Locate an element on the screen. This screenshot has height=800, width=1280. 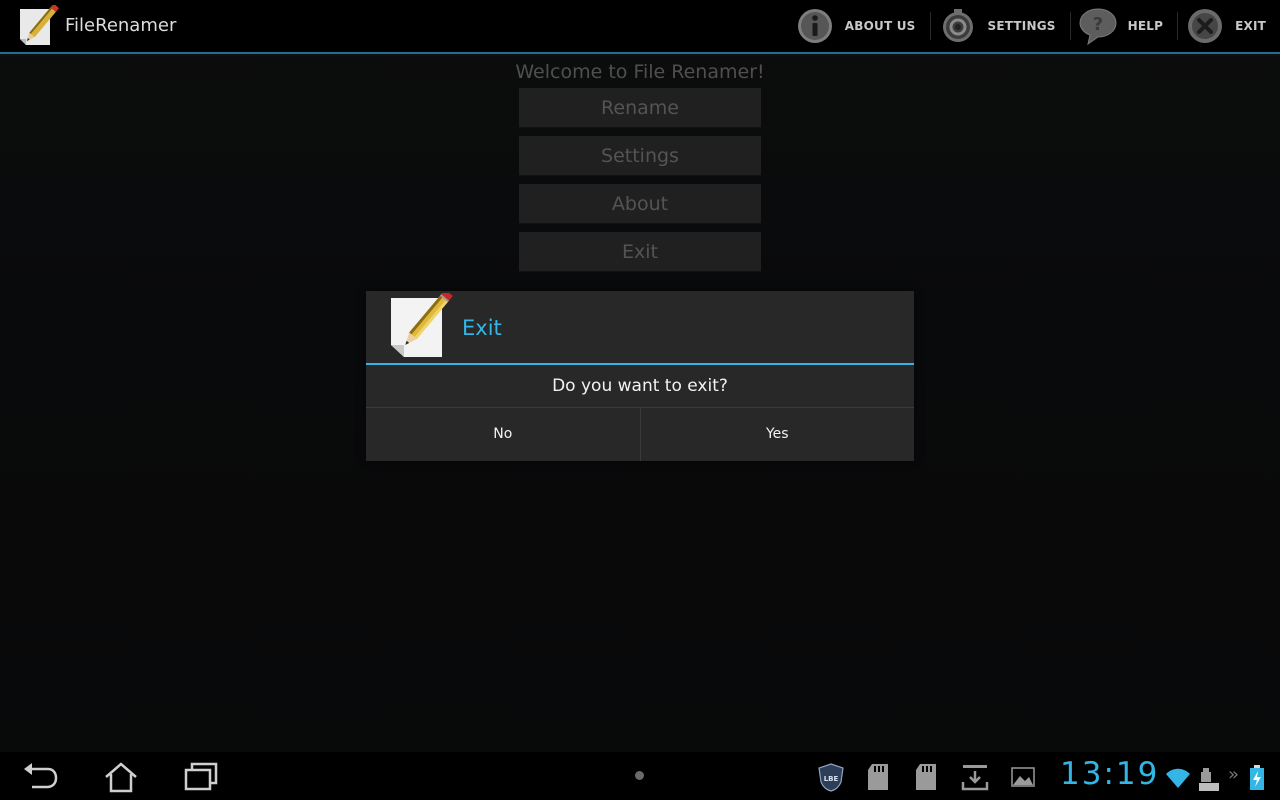
about-us-label: ABOUT US is located at coordinates (880, 26).